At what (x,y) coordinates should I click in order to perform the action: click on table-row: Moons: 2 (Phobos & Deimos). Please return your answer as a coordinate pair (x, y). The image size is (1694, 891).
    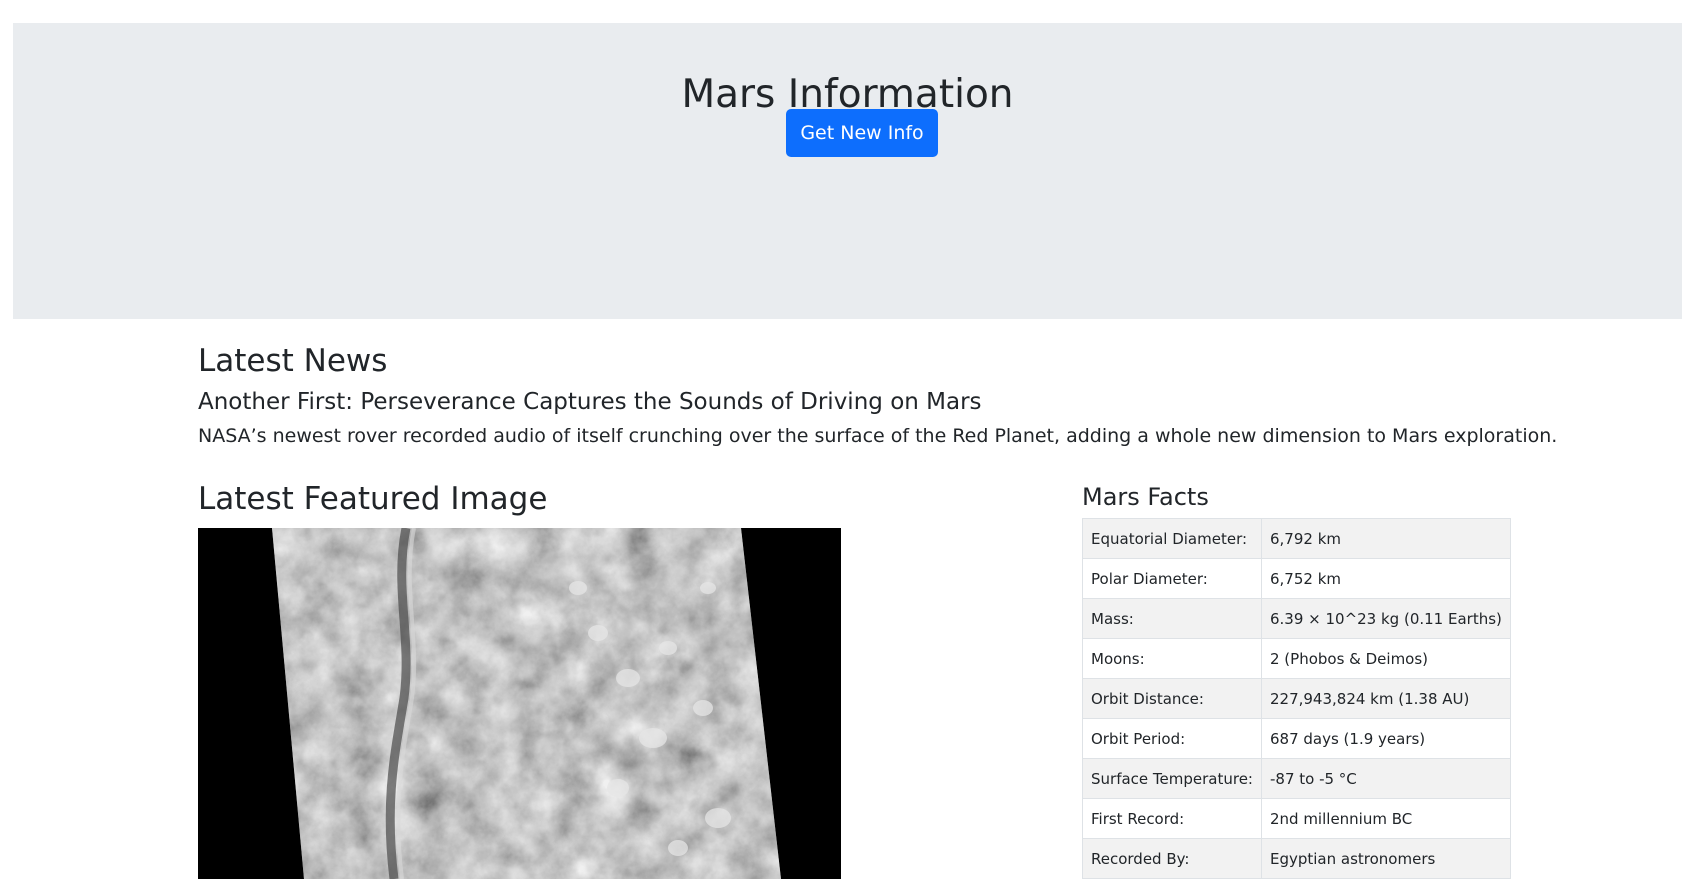
    Looking at the image, I should click on (1296, 658).